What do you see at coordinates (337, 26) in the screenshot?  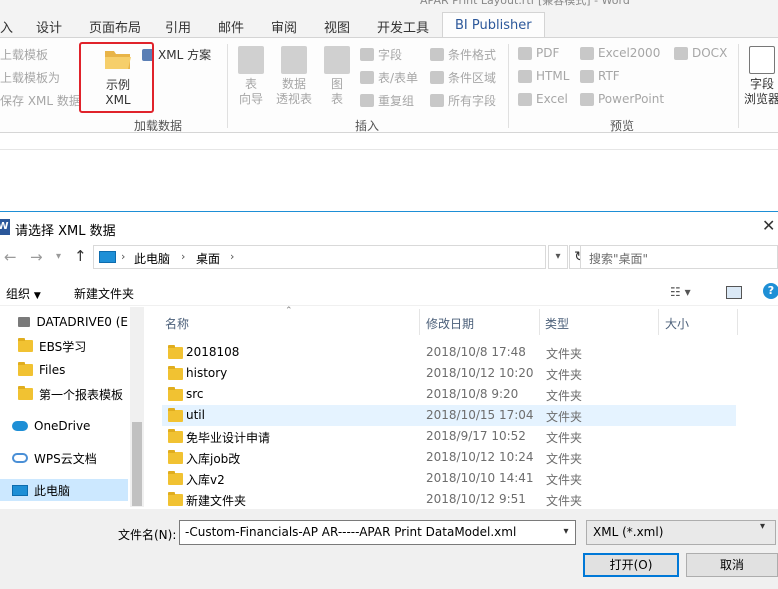 I see `tab-view: 视图` at bounding box center [337, 26].